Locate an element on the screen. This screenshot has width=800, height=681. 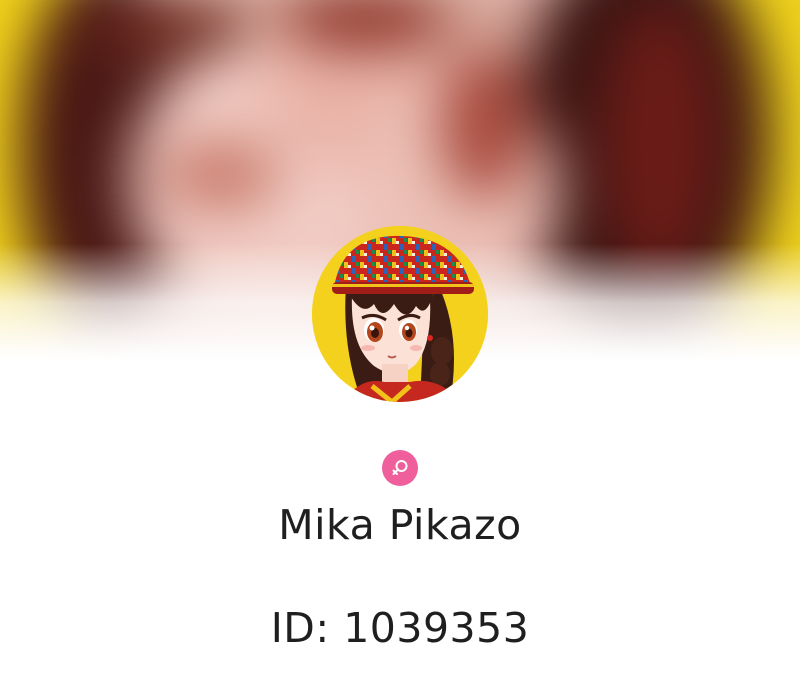
gender-badge is located at coordinates (400, 468).